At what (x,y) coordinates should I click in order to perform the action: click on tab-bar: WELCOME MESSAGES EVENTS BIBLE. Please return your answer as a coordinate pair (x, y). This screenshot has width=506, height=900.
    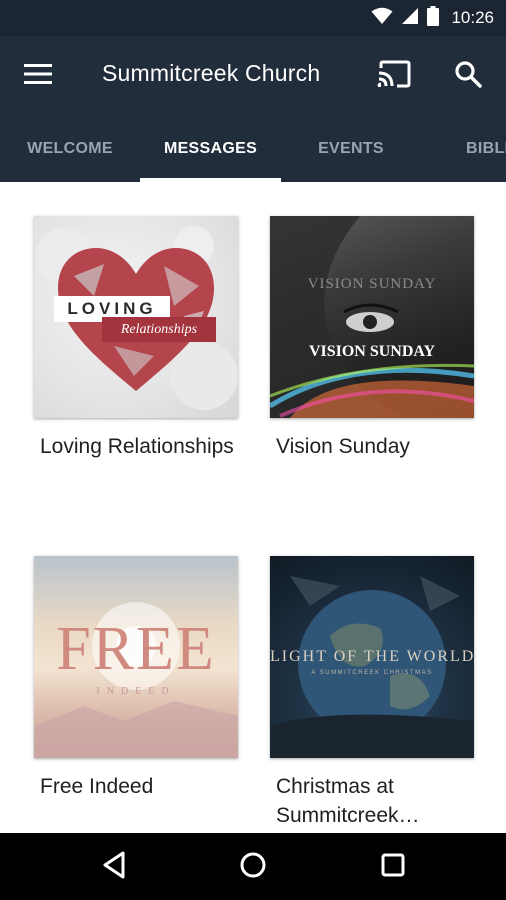
    Looking at the image, I should click on (253, 149).